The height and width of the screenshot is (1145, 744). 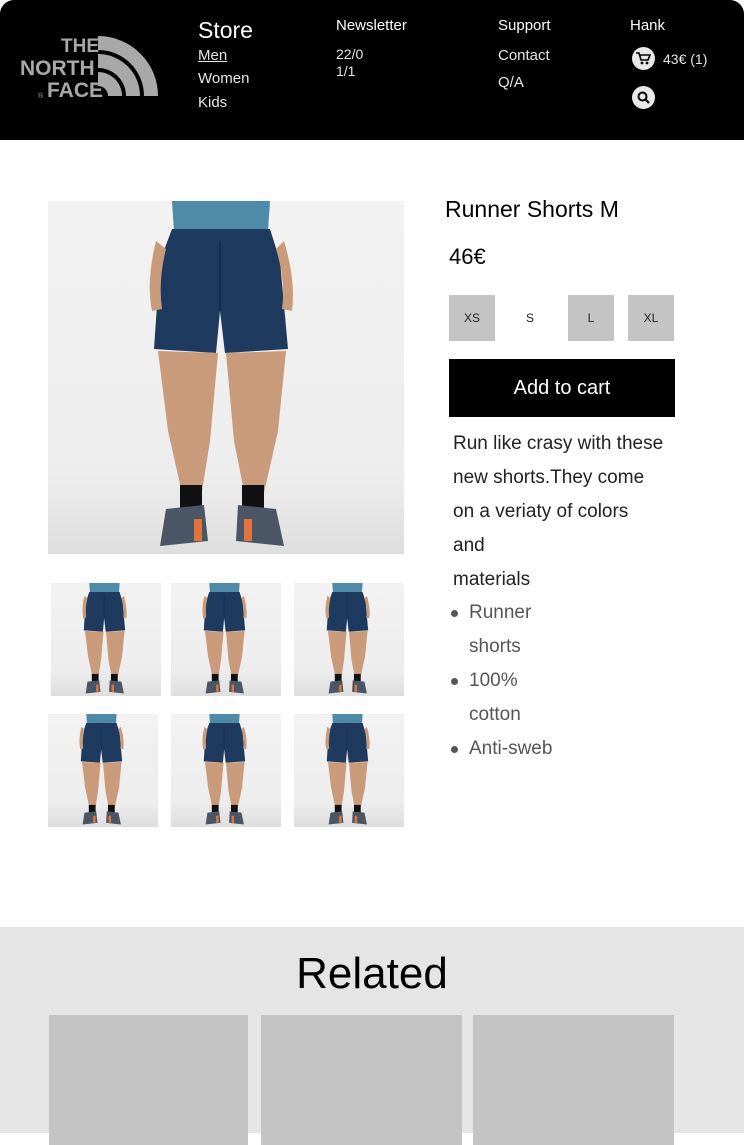 I want to click on feature-text: 100%, so click(x=493, y=680).